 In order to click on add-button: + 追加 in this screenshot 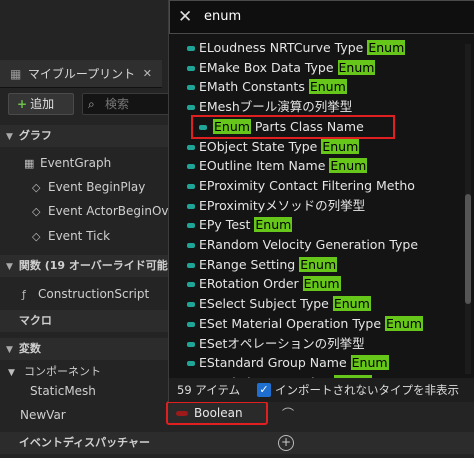, I will do `click(41, 104)`.